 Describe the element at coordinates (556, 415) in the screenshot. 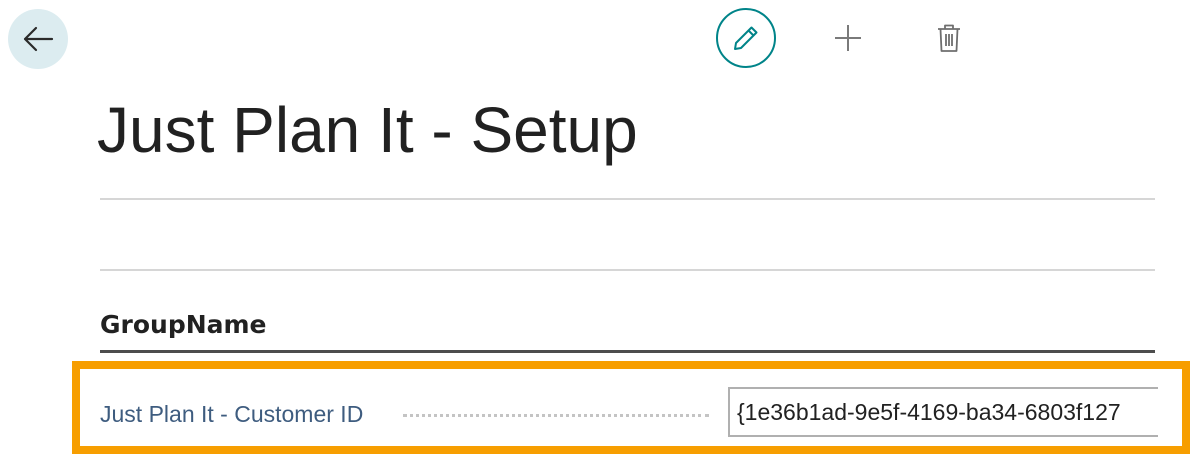

I see `field-leader-dots` at that location.